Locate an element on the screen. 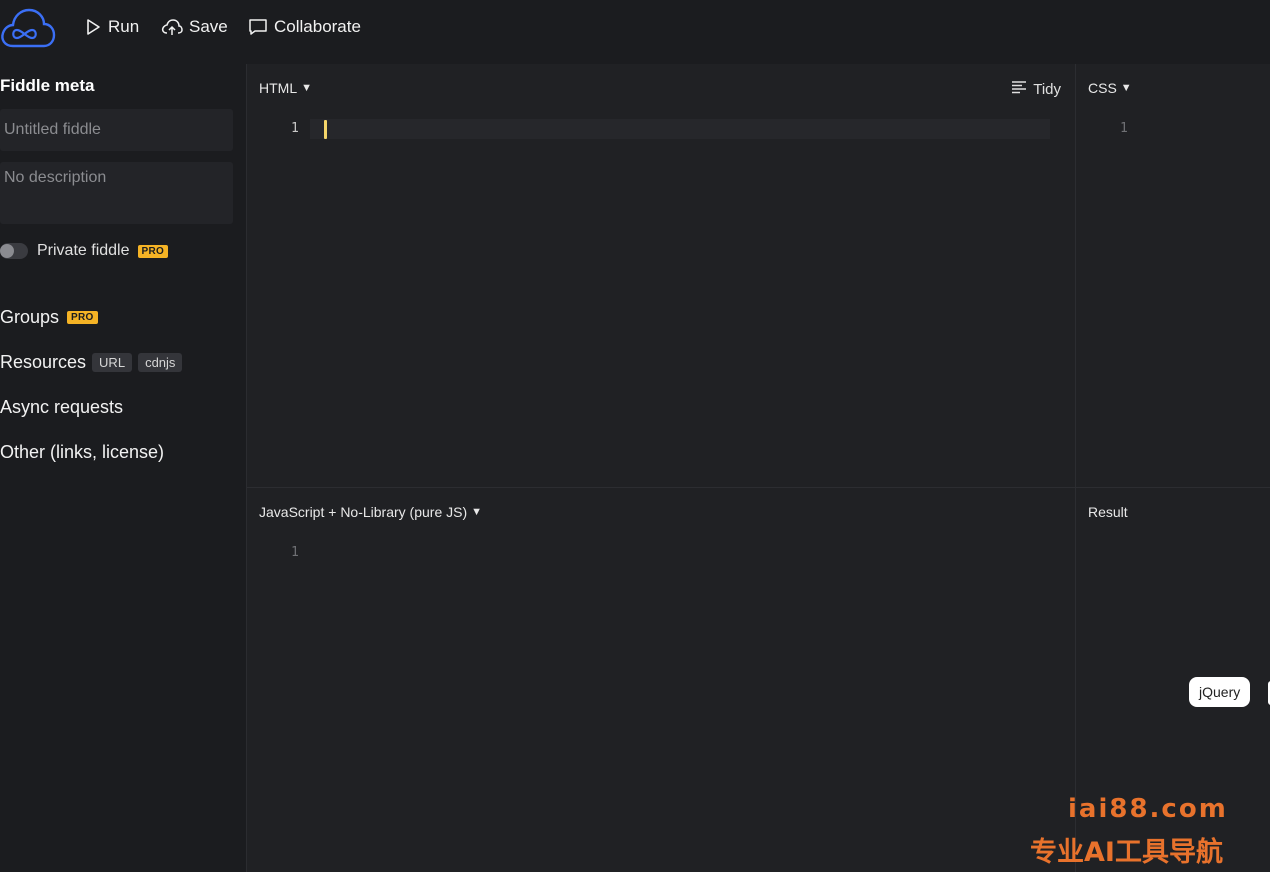 This screenshot has height=872, width=1270. fiddle-meta-heading: Fiddle meta is located at coordinates (47, 85).